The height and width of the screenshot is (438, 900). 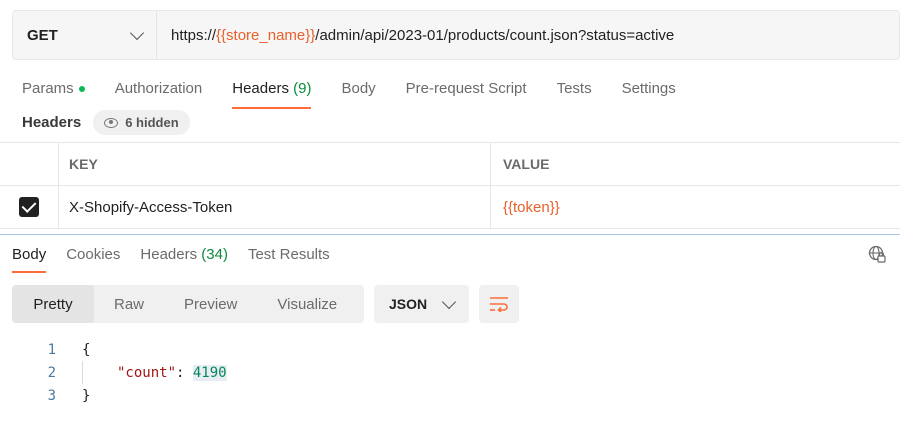 I want to click on wrap-lines-button, so click(x=499, y=304).